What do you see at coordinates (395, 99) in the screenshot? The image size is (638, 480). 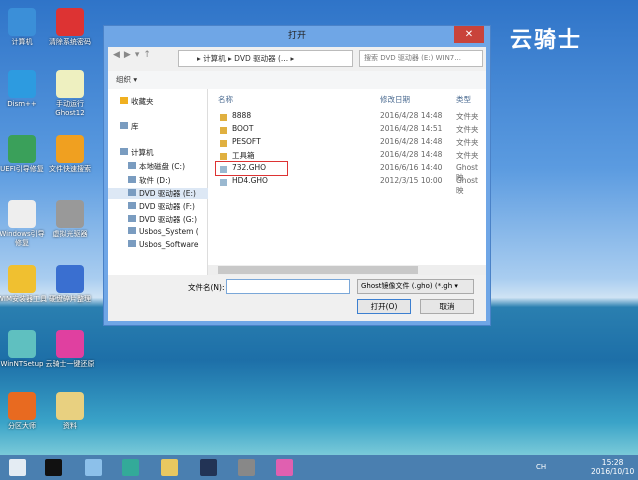 I see `column-date: 修改日期` at bounding box center [395, 99].